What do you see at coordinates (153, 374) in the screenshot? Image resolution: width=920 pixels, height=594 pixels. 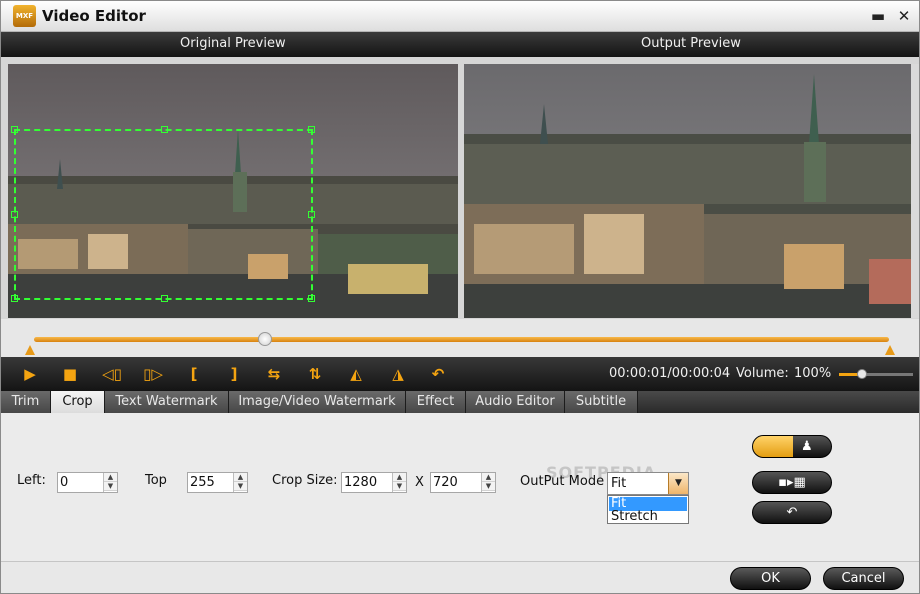 I see `next-frame-icon: ▯▷` at bounding box center [153, 374].